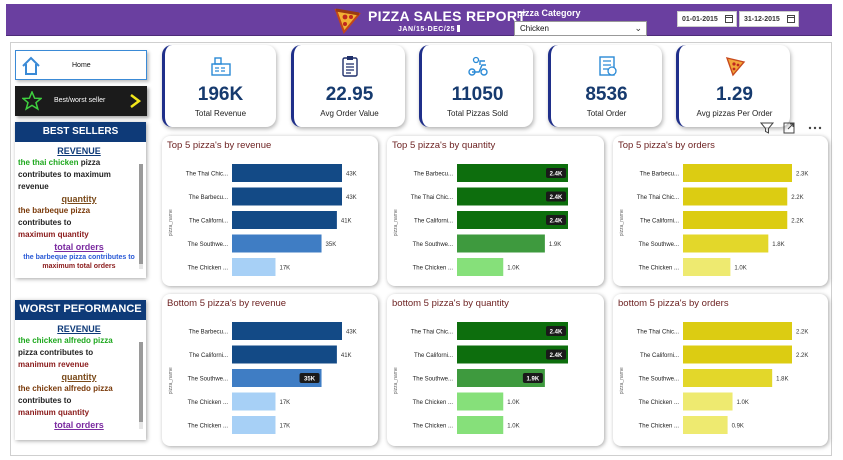 The image size is (843, 460). Describe the element at coordinates (735, 67) in the screenshot. I see `pizza-slice-icon` at that location.